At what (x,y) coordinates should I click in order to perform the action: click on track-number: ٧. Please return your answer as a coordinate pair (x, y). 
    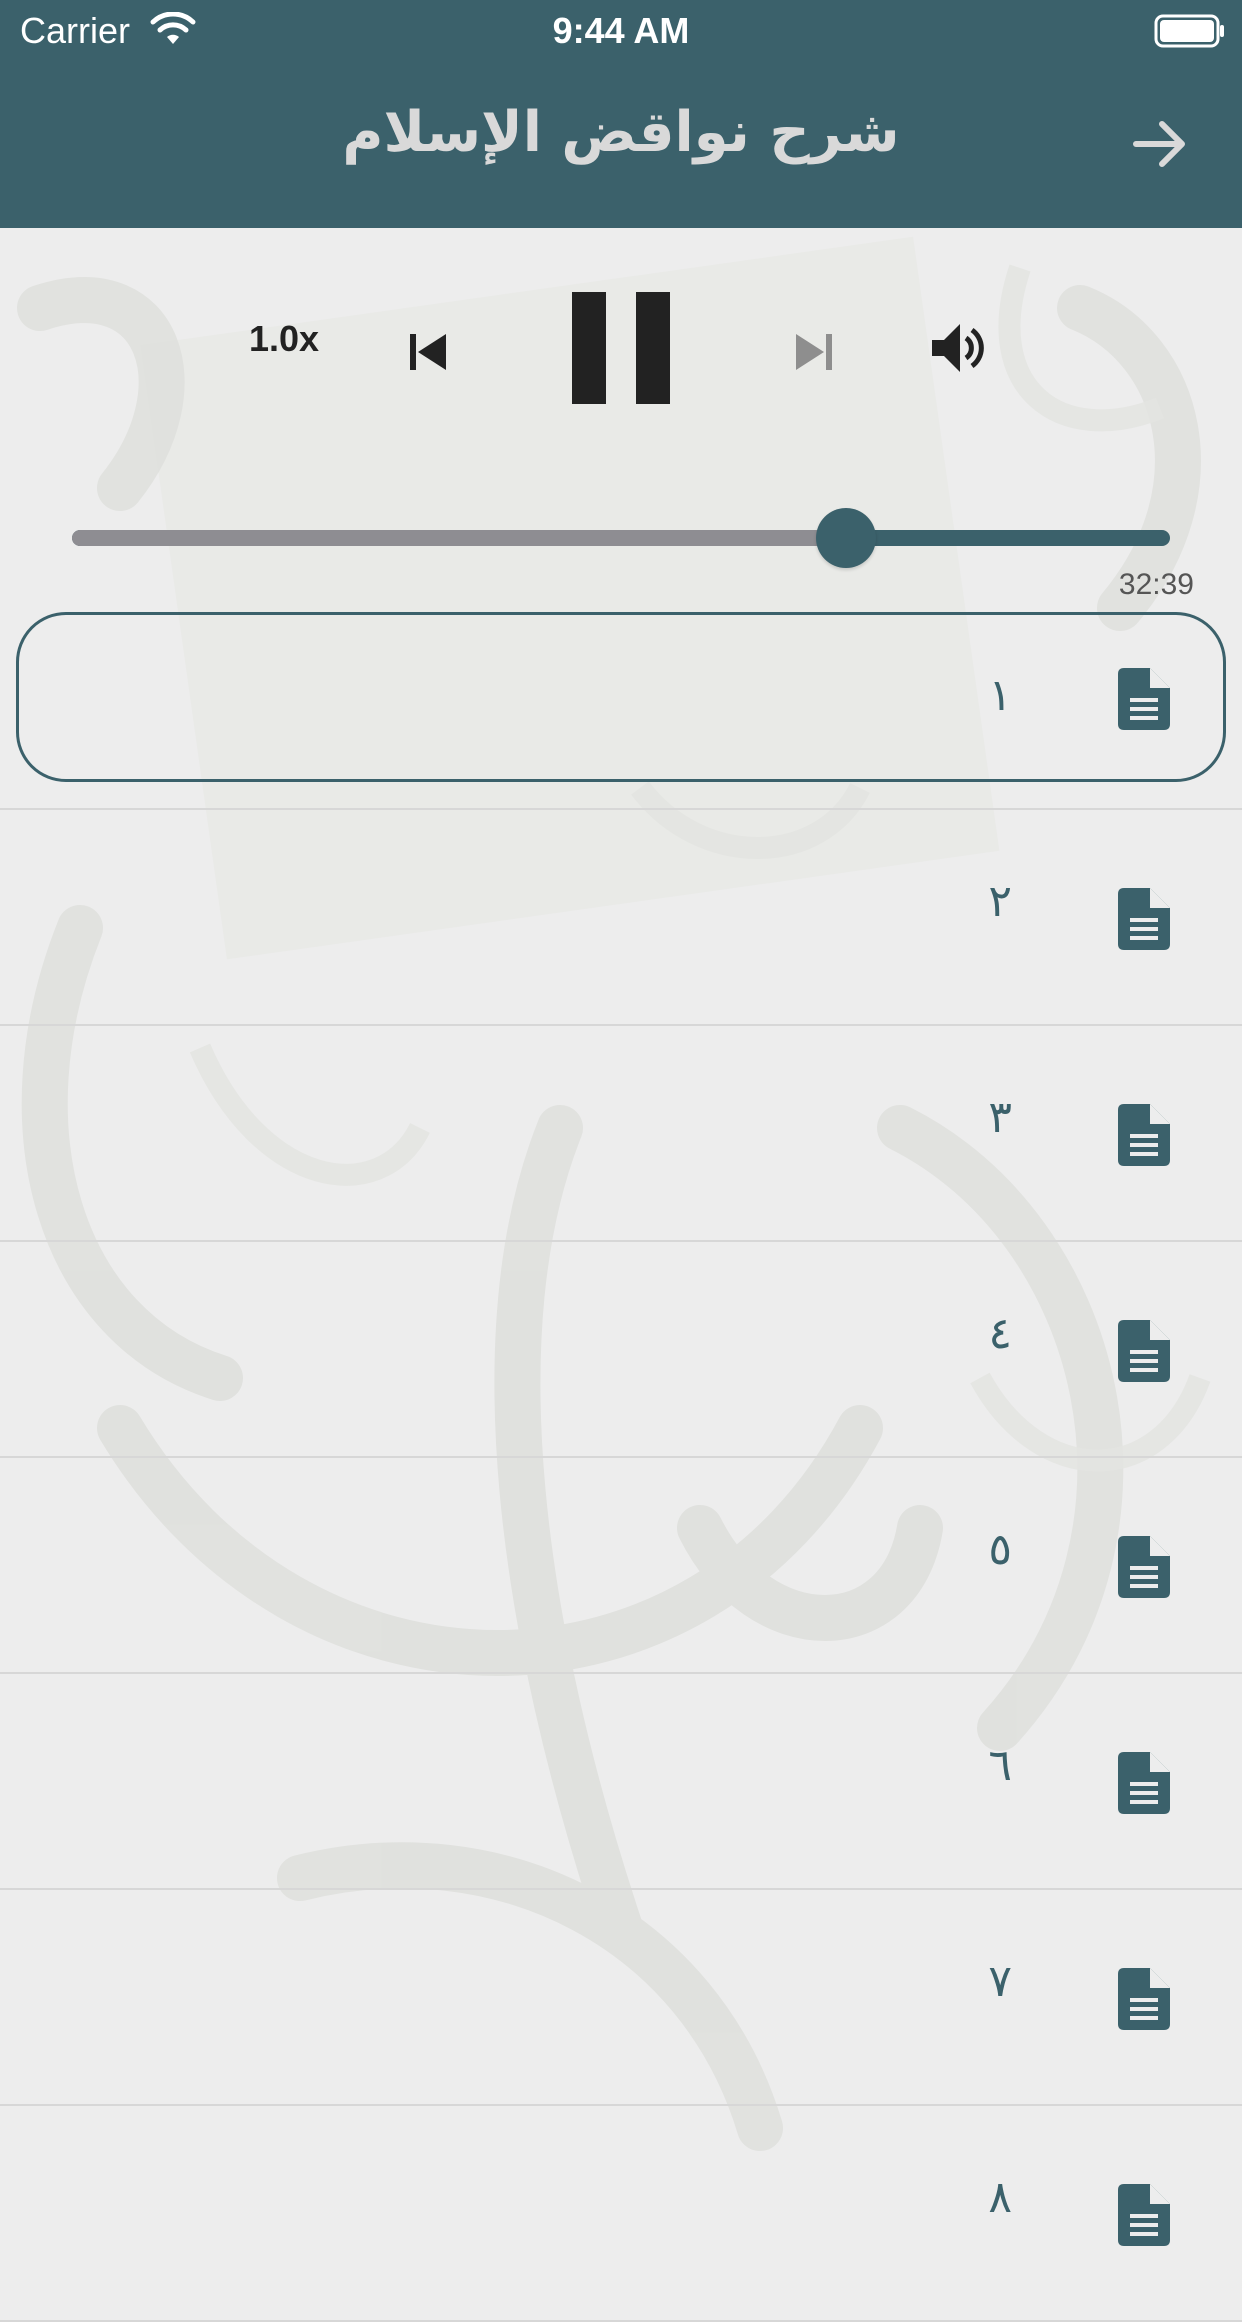
    Looking at the image, I should click on (1000, 1981).